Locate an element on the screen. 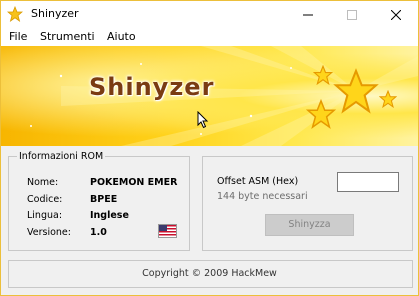  rom-code-label: Codice: is located at coordinates (45, 199).